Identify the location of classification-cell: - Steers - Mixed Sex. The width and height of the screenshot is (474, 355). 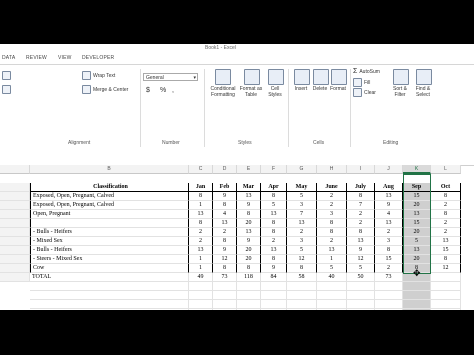
(109, 259).